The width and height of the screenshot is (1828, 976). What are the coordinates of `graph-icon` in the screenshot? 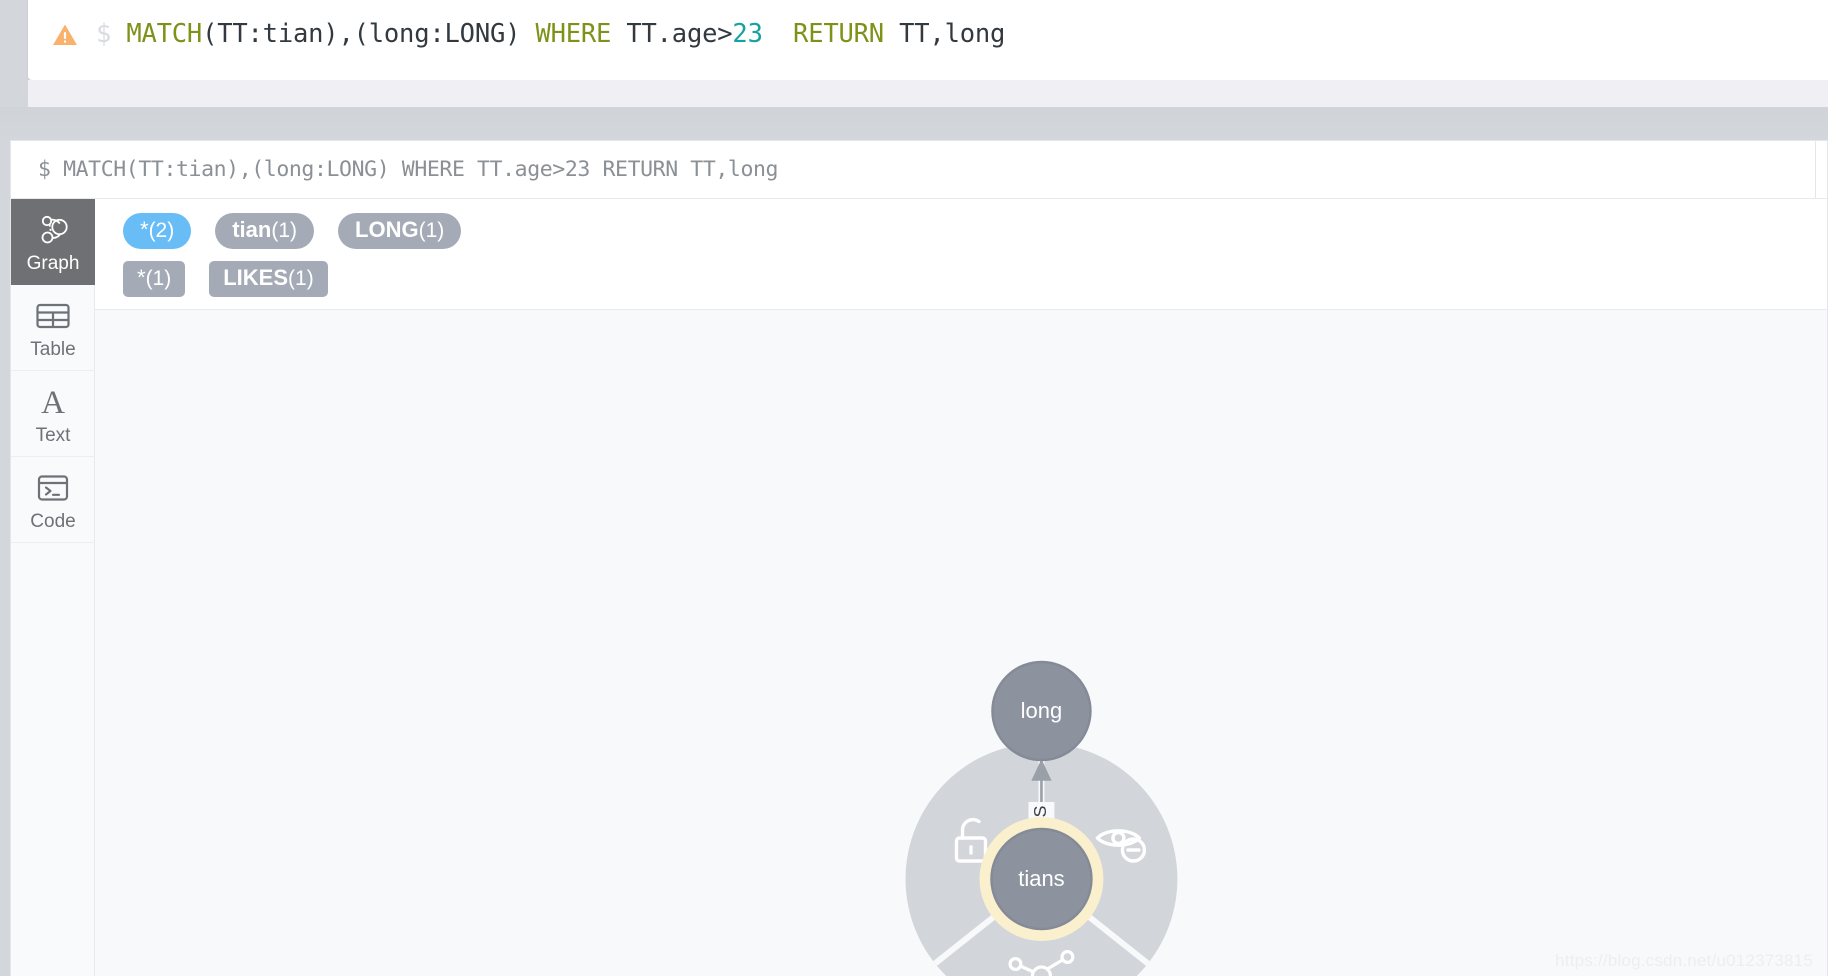 It's located at (53, 230).